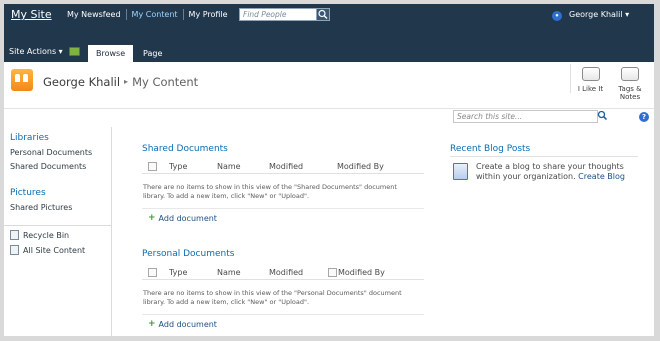 Image resolution: width=660 pixels, height=341 pixels. What do you see at coordinates (74, 51) in the screenshot?
I see `navigate-up-icon` at bounding box center [74, 51].